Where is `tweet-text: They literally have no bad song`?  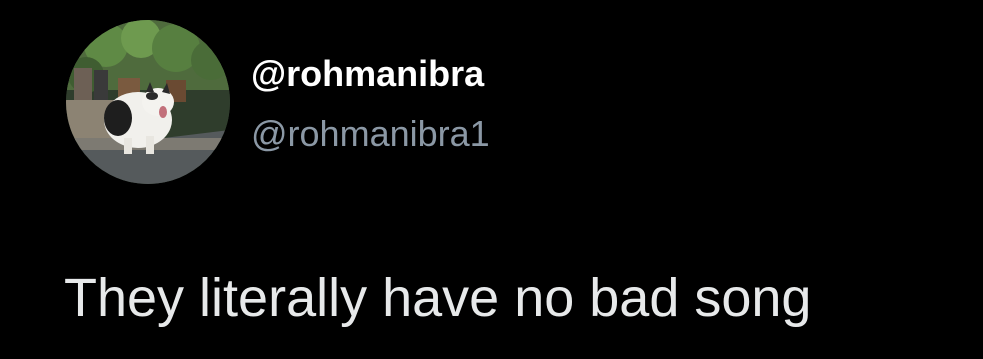 tweet-text: They literally have no bad song is located at coordinates (438, 298).